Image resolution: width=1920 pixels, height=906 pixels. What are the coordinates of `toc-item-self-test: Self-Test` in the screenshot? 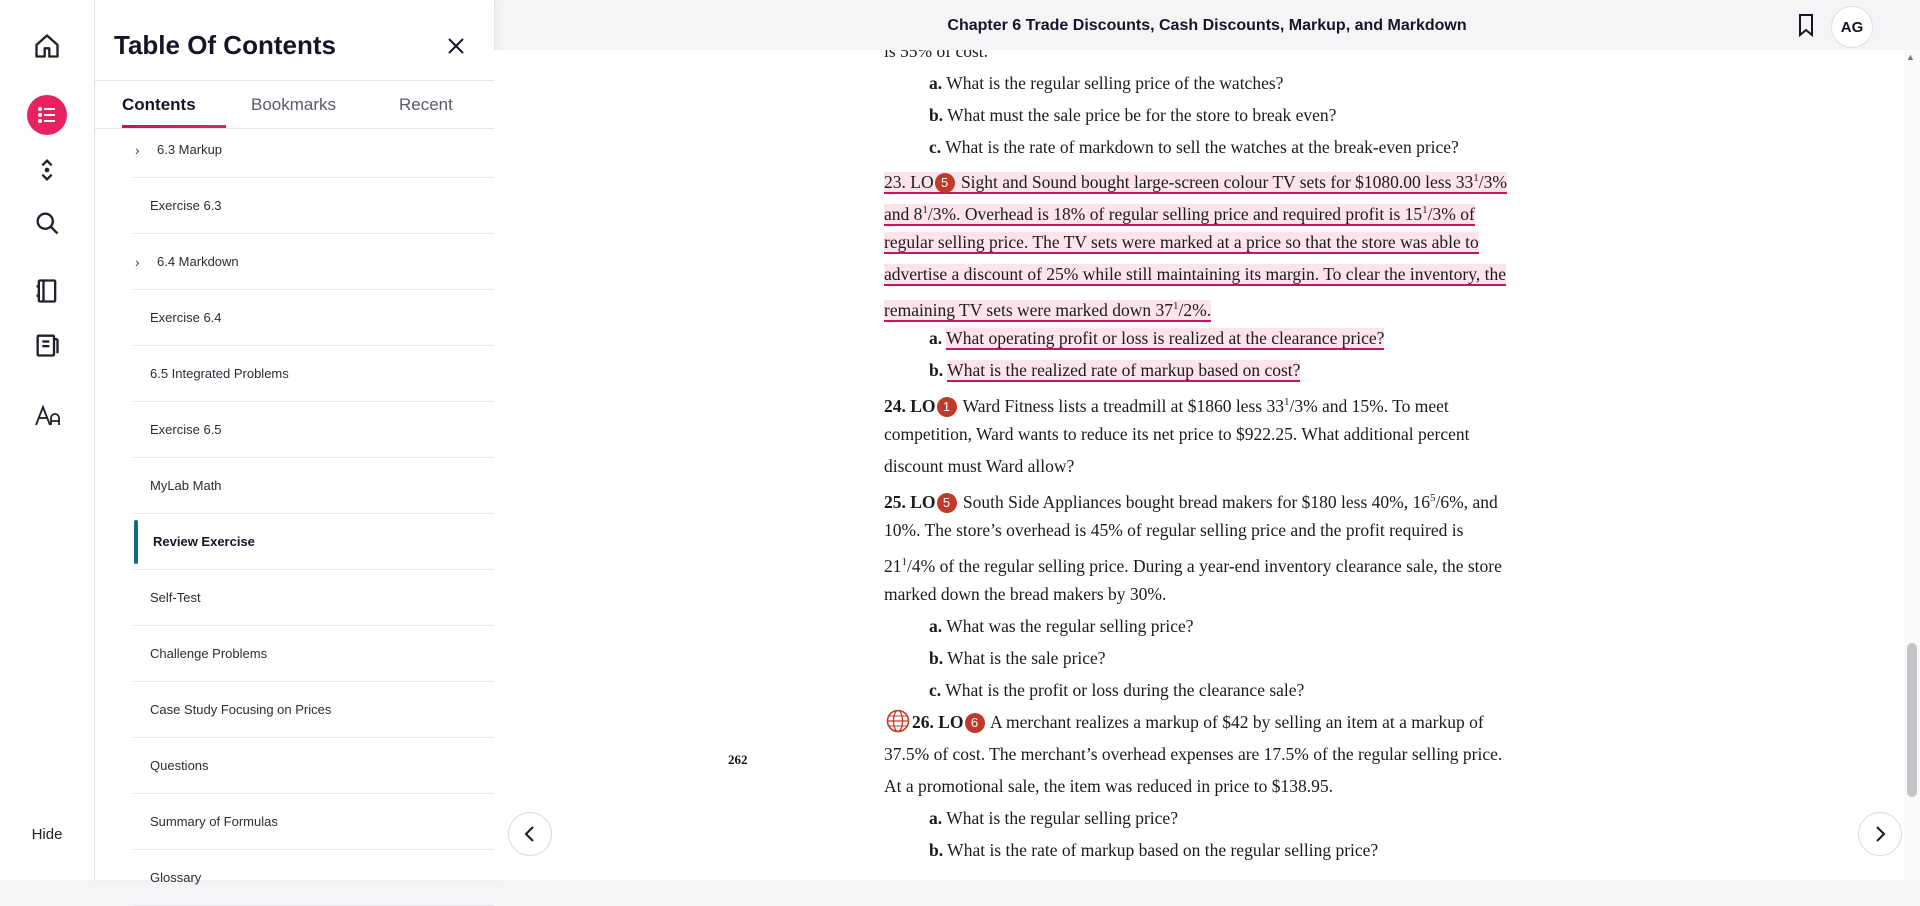 It's located at (313, 598).